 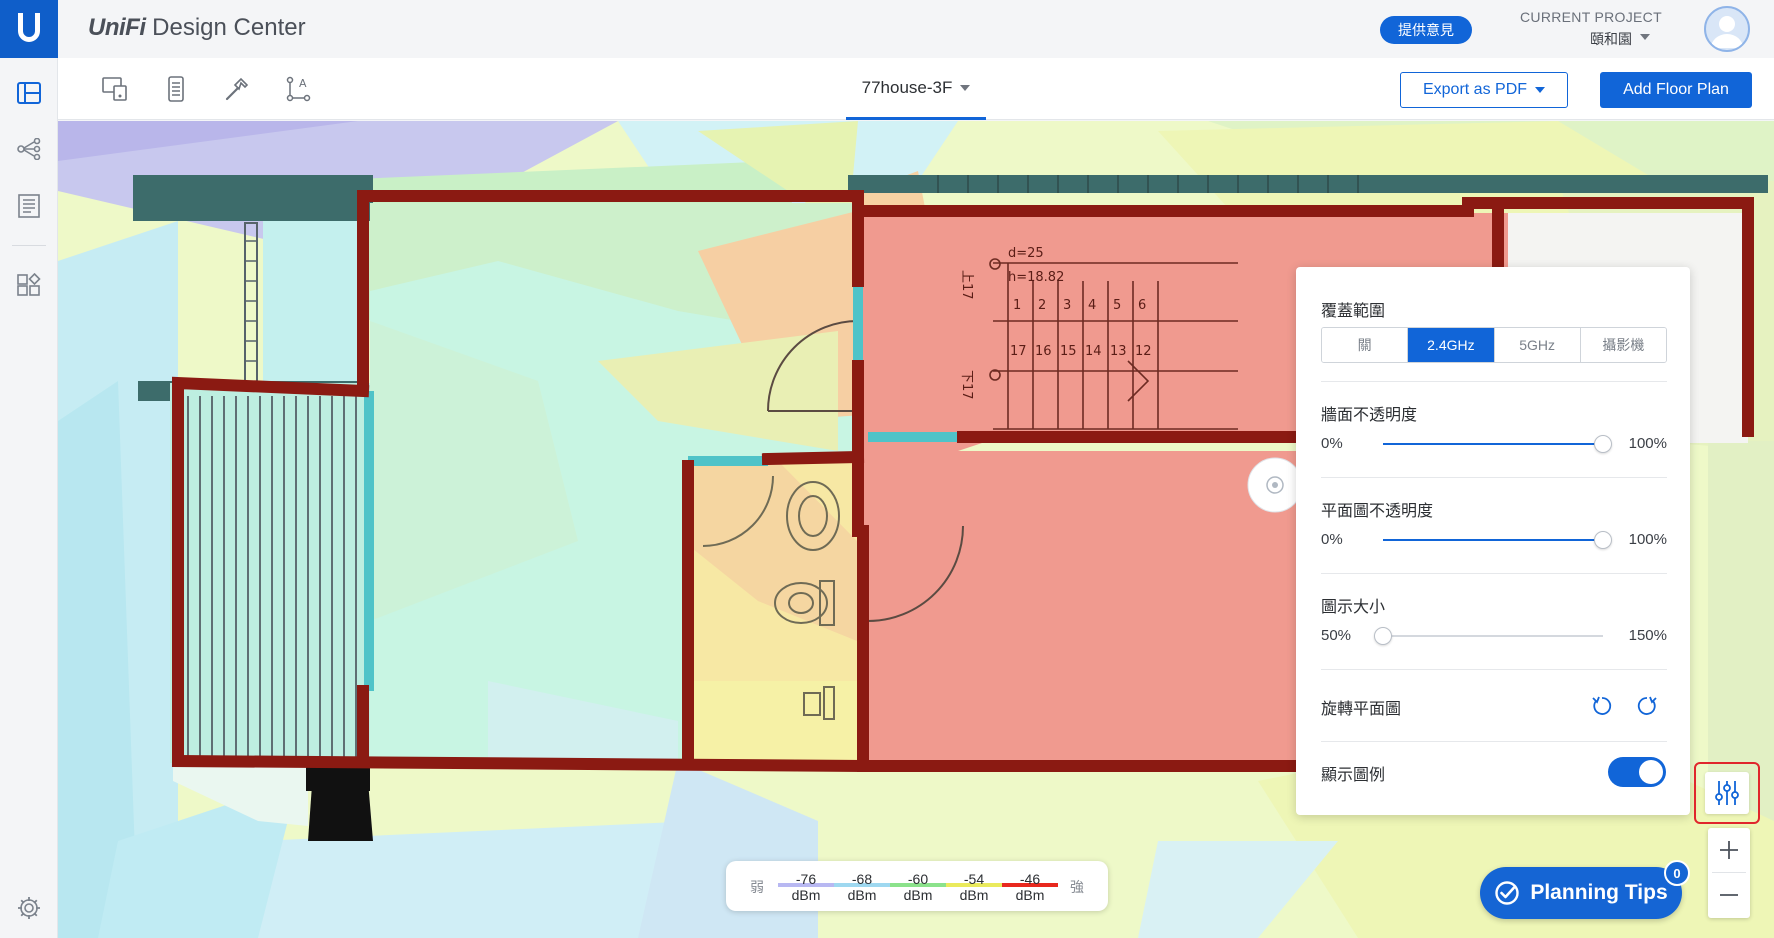 I want to click on stair-up-label: 上17, so click(x=966, y=285).